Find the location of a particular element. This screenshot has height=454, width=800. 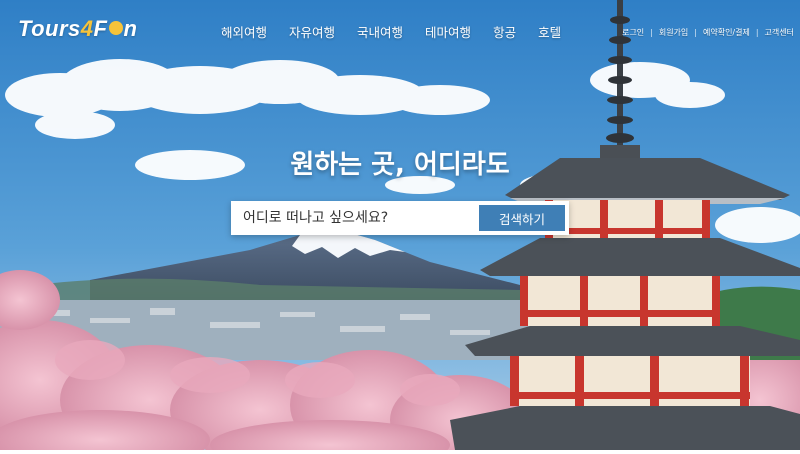

support-link: 고객센터 is located at coordinates (779, 32).